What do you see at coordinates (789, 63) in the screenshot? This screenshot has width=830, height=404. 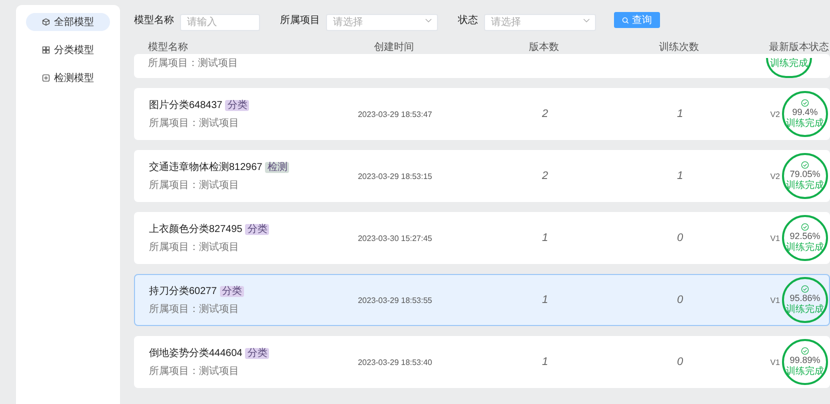 I see `status-text: 训练完成` at bounding box center [789, 63].